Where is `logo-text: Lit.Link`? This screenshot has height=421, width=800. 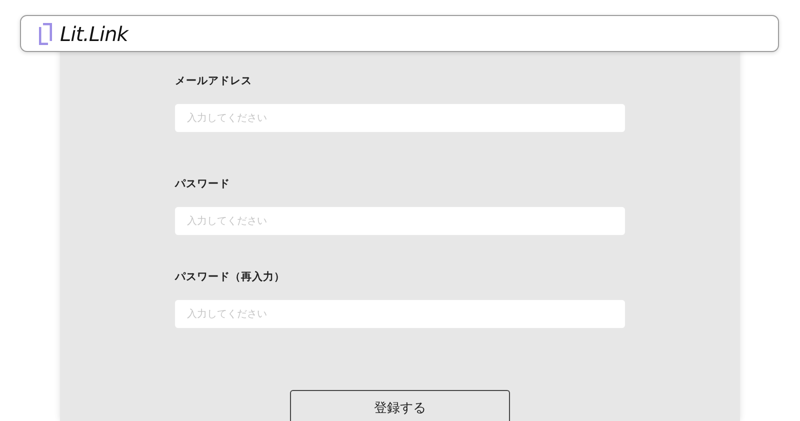 logo-text: Lit.Link is located at coordinates (94, 34).